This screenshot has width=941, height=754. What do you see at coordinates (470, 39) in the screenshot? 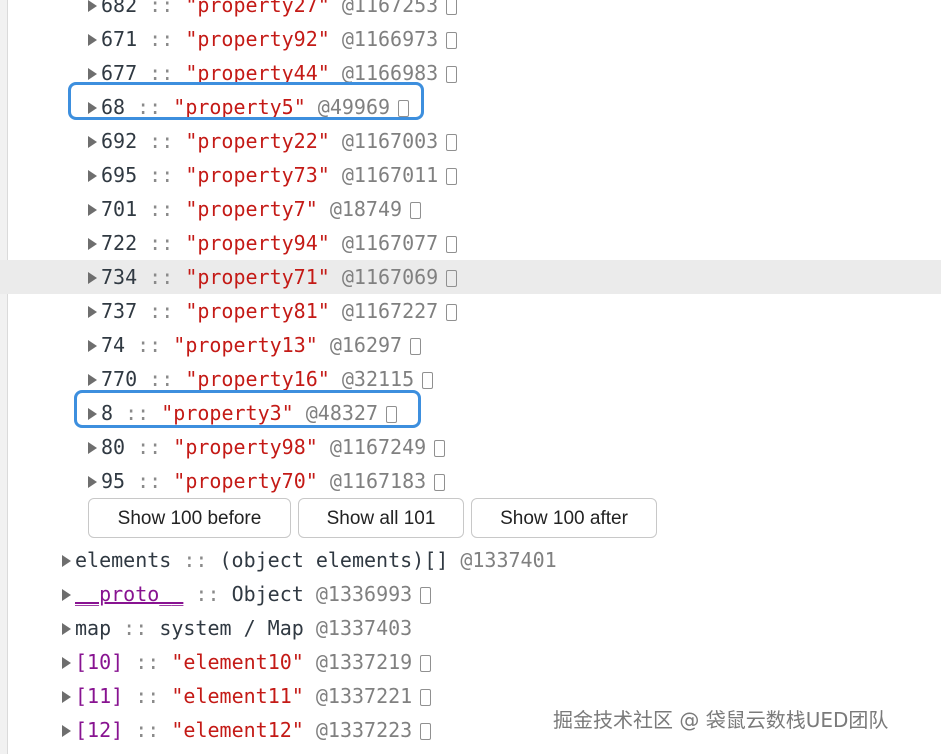
I see `tree-row: 671 :: "property92" @1166973` at bounding box center [470, 39].